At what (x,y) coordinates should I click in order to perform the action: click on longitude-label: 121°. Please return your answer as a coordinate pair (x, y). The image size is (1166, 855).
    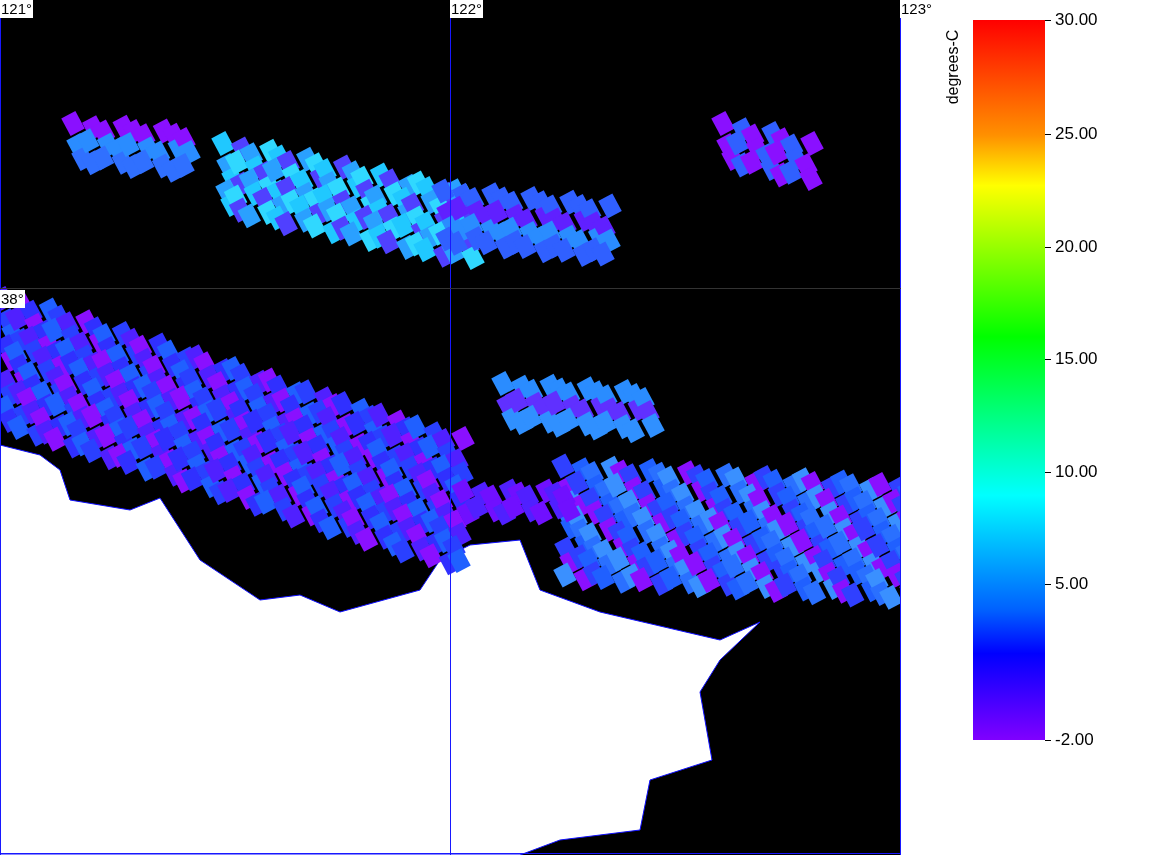
    Looking at the image, I should click on (17, 9).